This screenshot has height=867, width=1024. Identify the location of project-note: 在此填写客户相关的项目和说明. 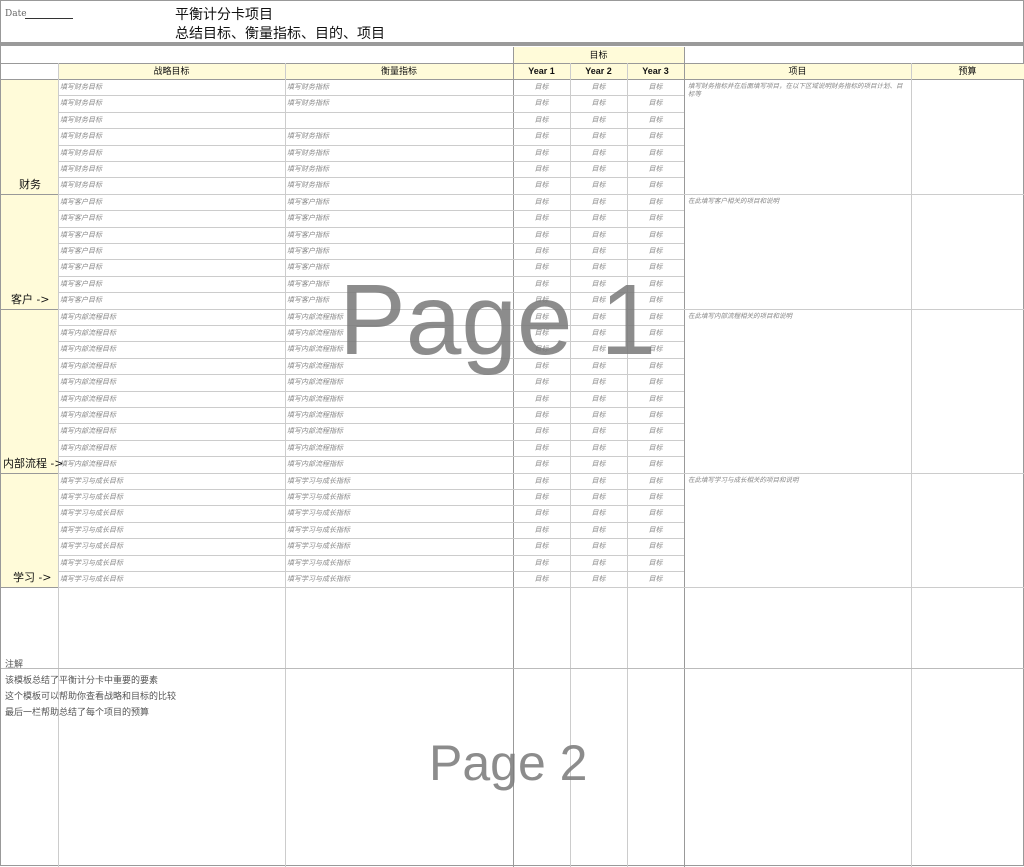
(798, 201).